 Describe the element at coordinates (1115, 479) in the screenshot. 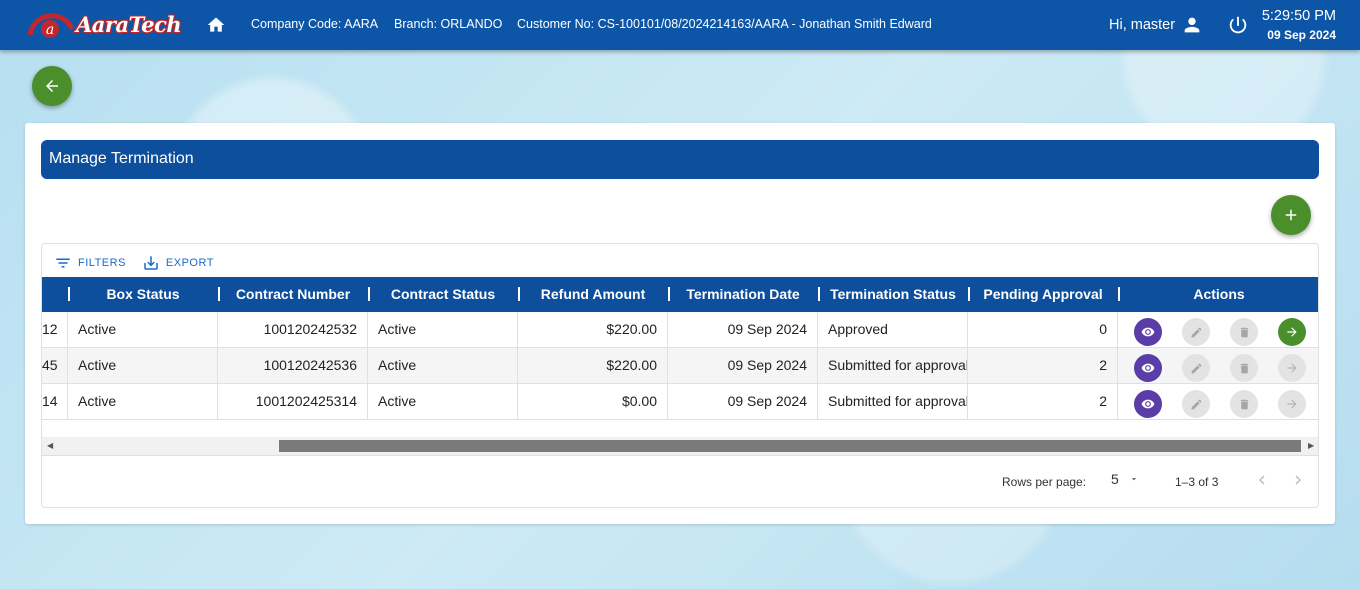

I see `rows-per-page-value: 5` at that location.